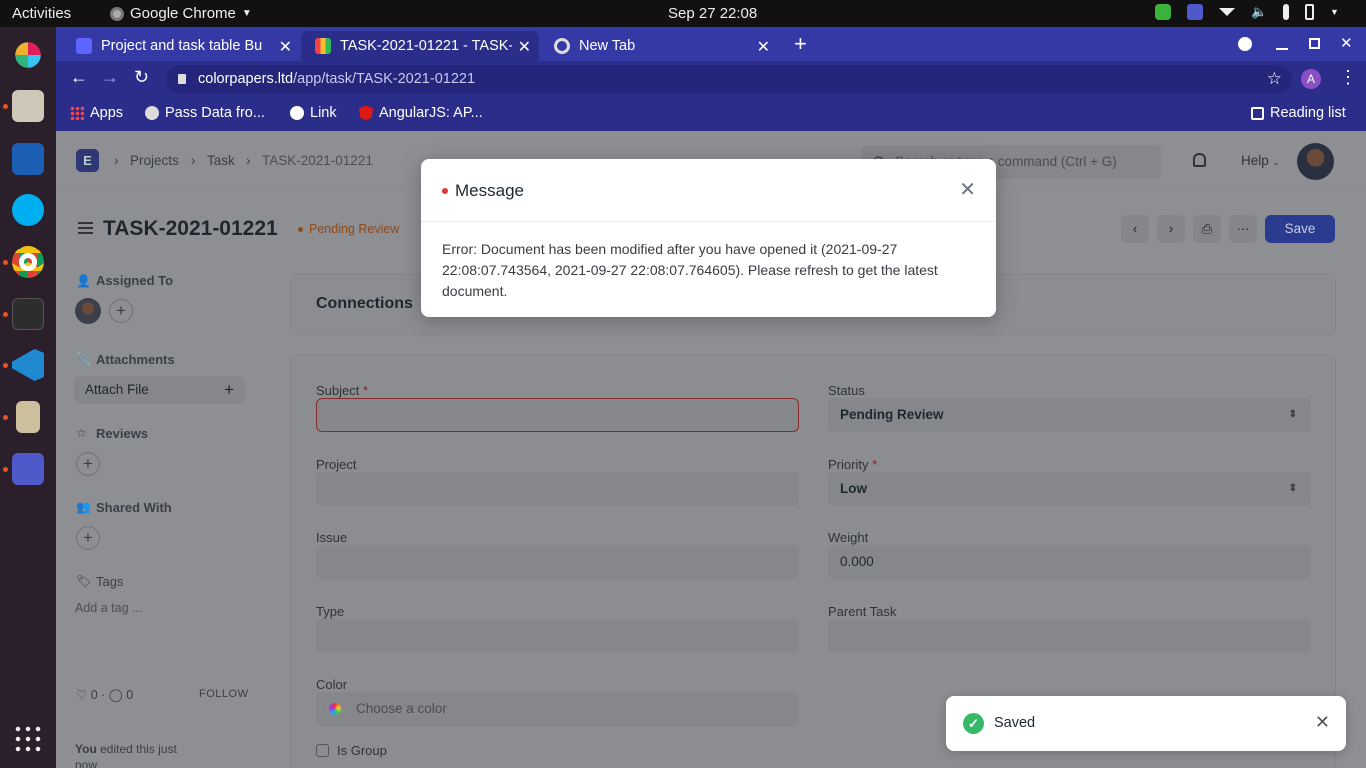 This screenshot has height=768, width=1366. What do you see at coordinates (420, 46) in the screenshot?
I see `tab-task: TASK-2021-01221 - TASK-2 ✕` at bounding box center [420, 46].